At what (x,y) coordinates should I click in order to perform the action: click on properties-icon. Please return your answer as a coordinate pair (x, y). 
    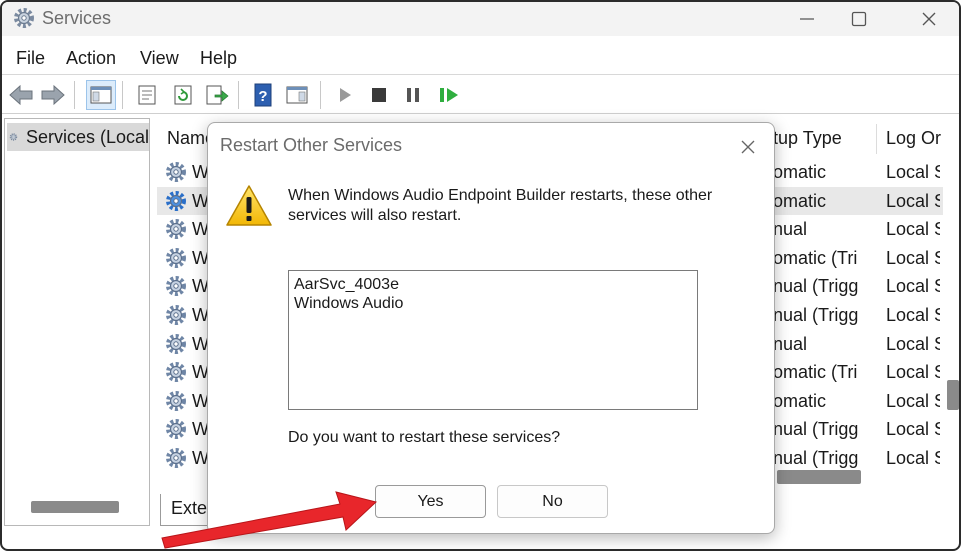
    Looking at the image, I should click on (147, 95).